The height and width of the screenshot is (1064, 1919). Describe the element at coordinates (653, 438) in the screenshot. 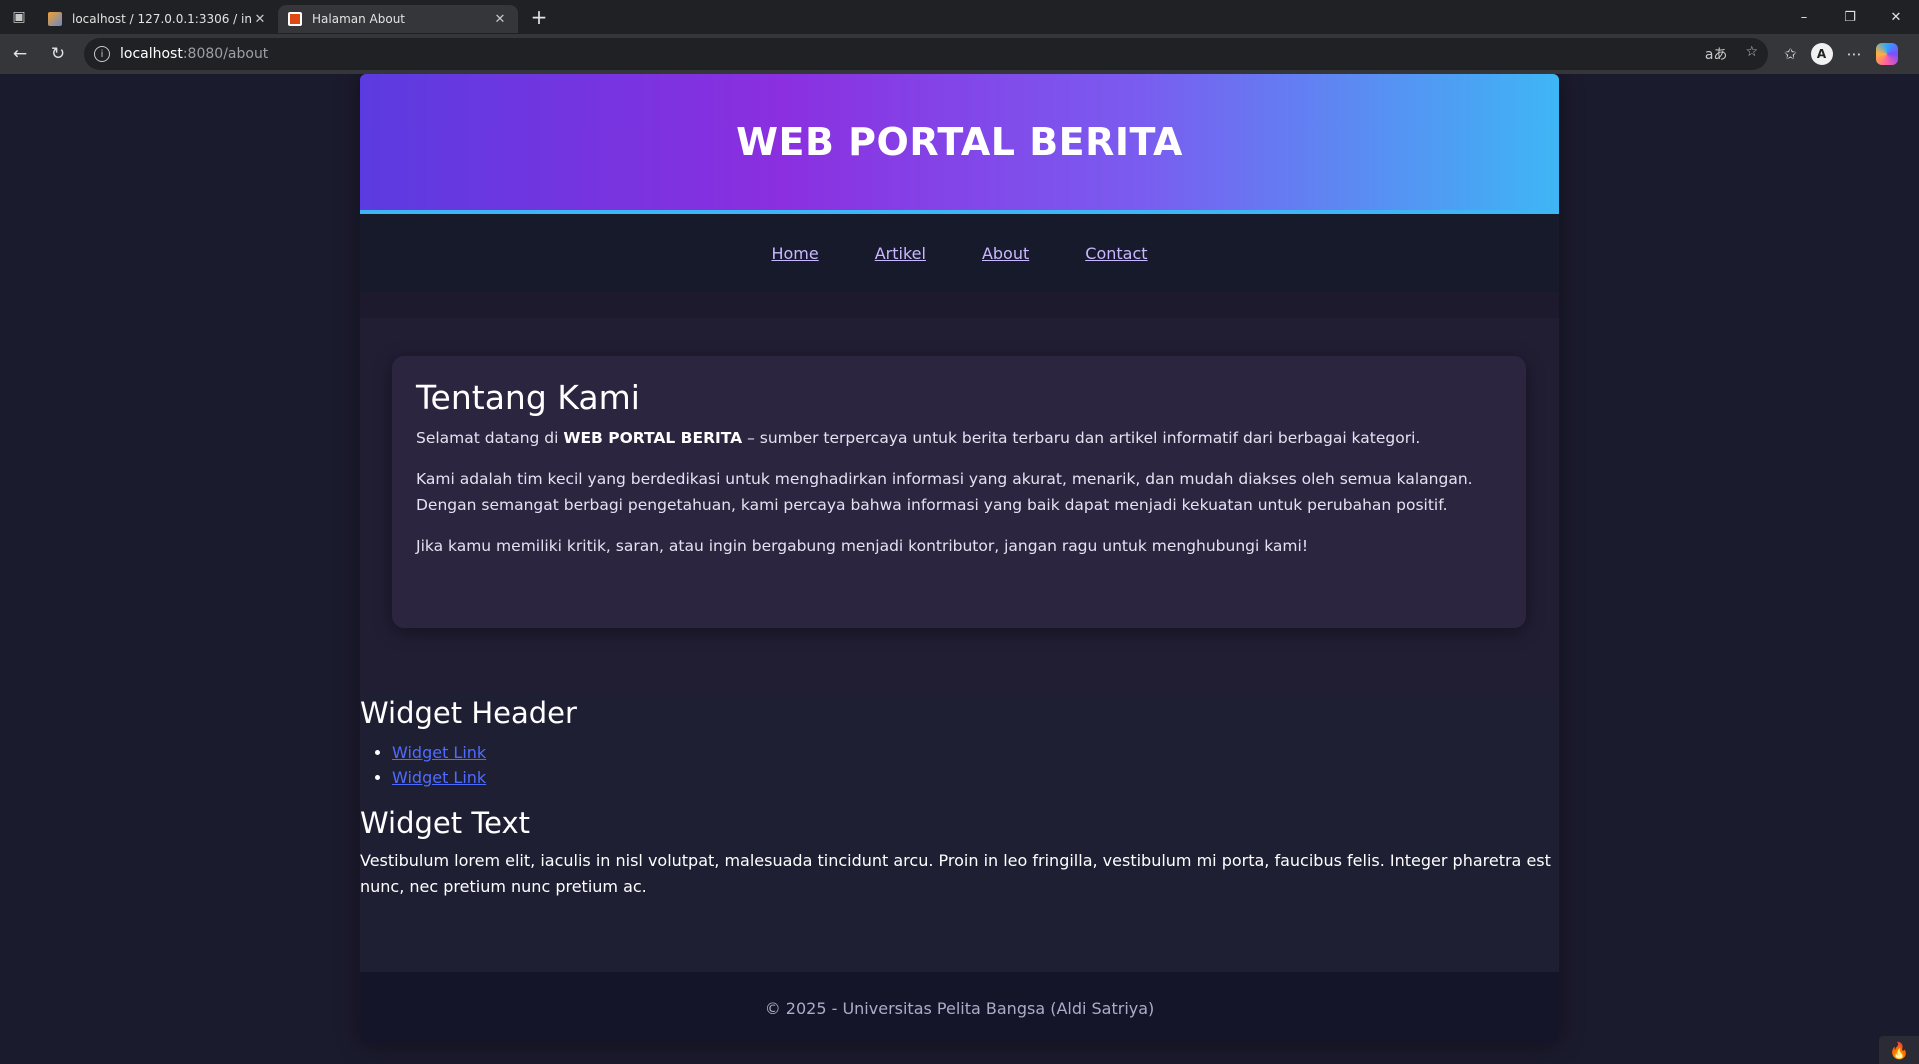

I see `intro-site-name: WEB PORTAL BERITA` at that location.